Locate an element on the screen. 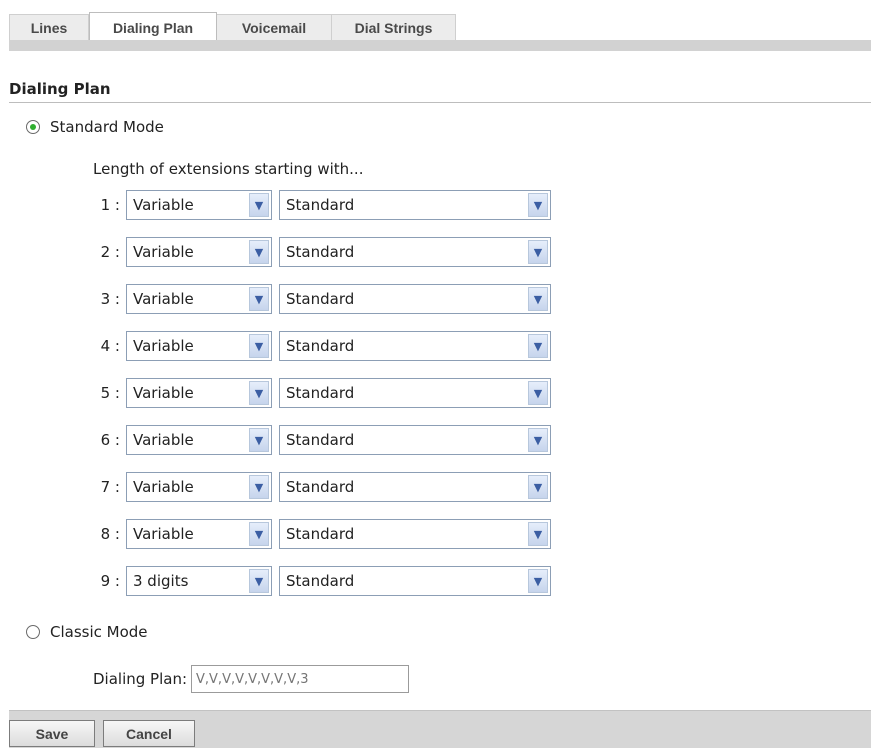 The image size is (871, 751). length-select-9: 3 digits ▼ is located at coordinates (199, 581).